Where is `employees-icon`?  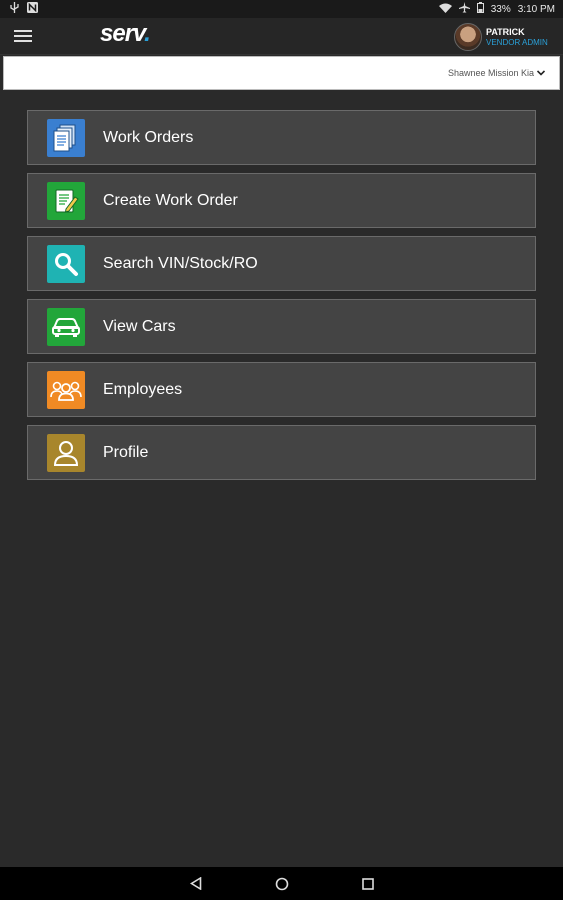 employees-icon is located at coordinates (66, 389).